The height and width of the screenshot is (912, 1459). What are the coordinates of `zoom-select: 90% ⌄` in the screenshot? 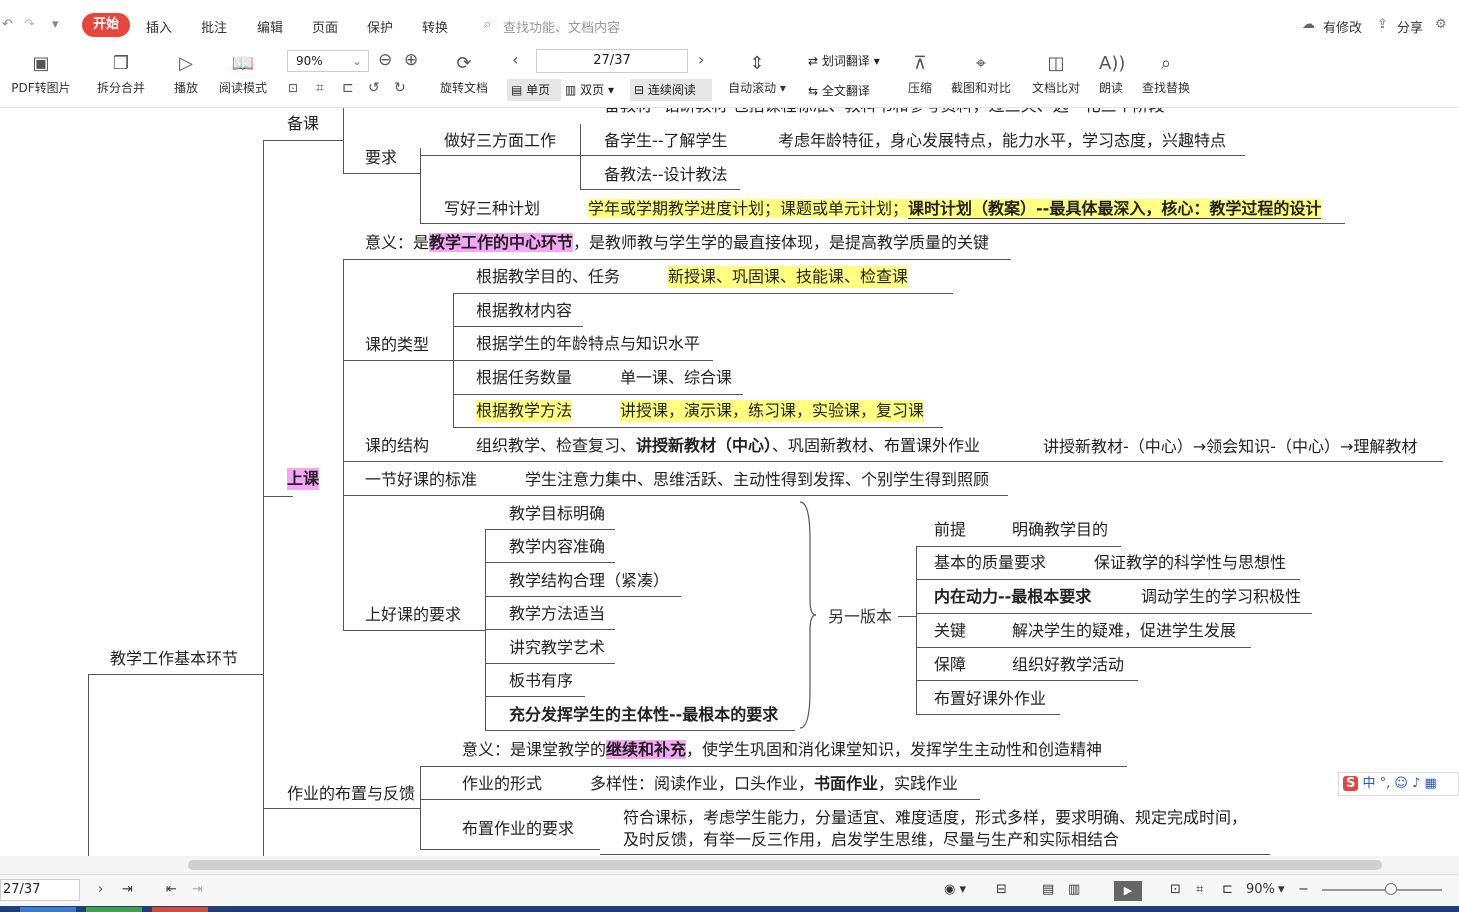 It's located at (328, 61).